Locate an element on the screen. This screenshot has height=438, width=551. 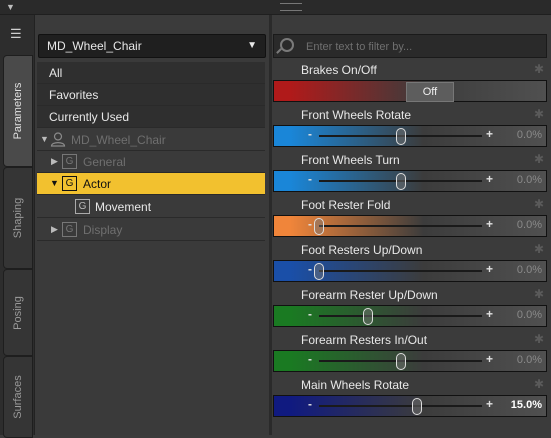
side-tab-strip: ☰ Parameters Shaping Posing Surfaces is located at coordinates (17, 226).